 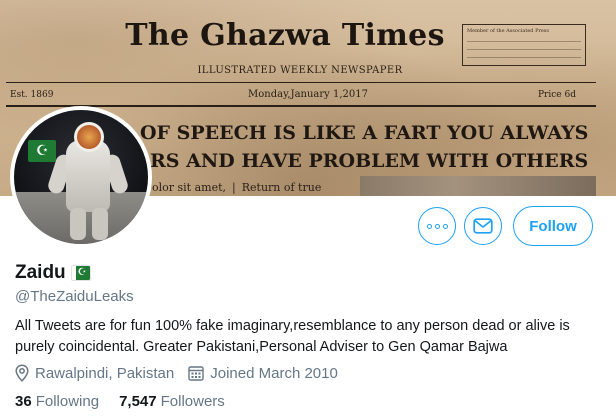 What do you see at coordinates (300, 70) in the screenshot?
I see `newspaper-subtitle: ILLUSTRATED WEEKLY NEWSPAPER` at bounding box center [300, 70].